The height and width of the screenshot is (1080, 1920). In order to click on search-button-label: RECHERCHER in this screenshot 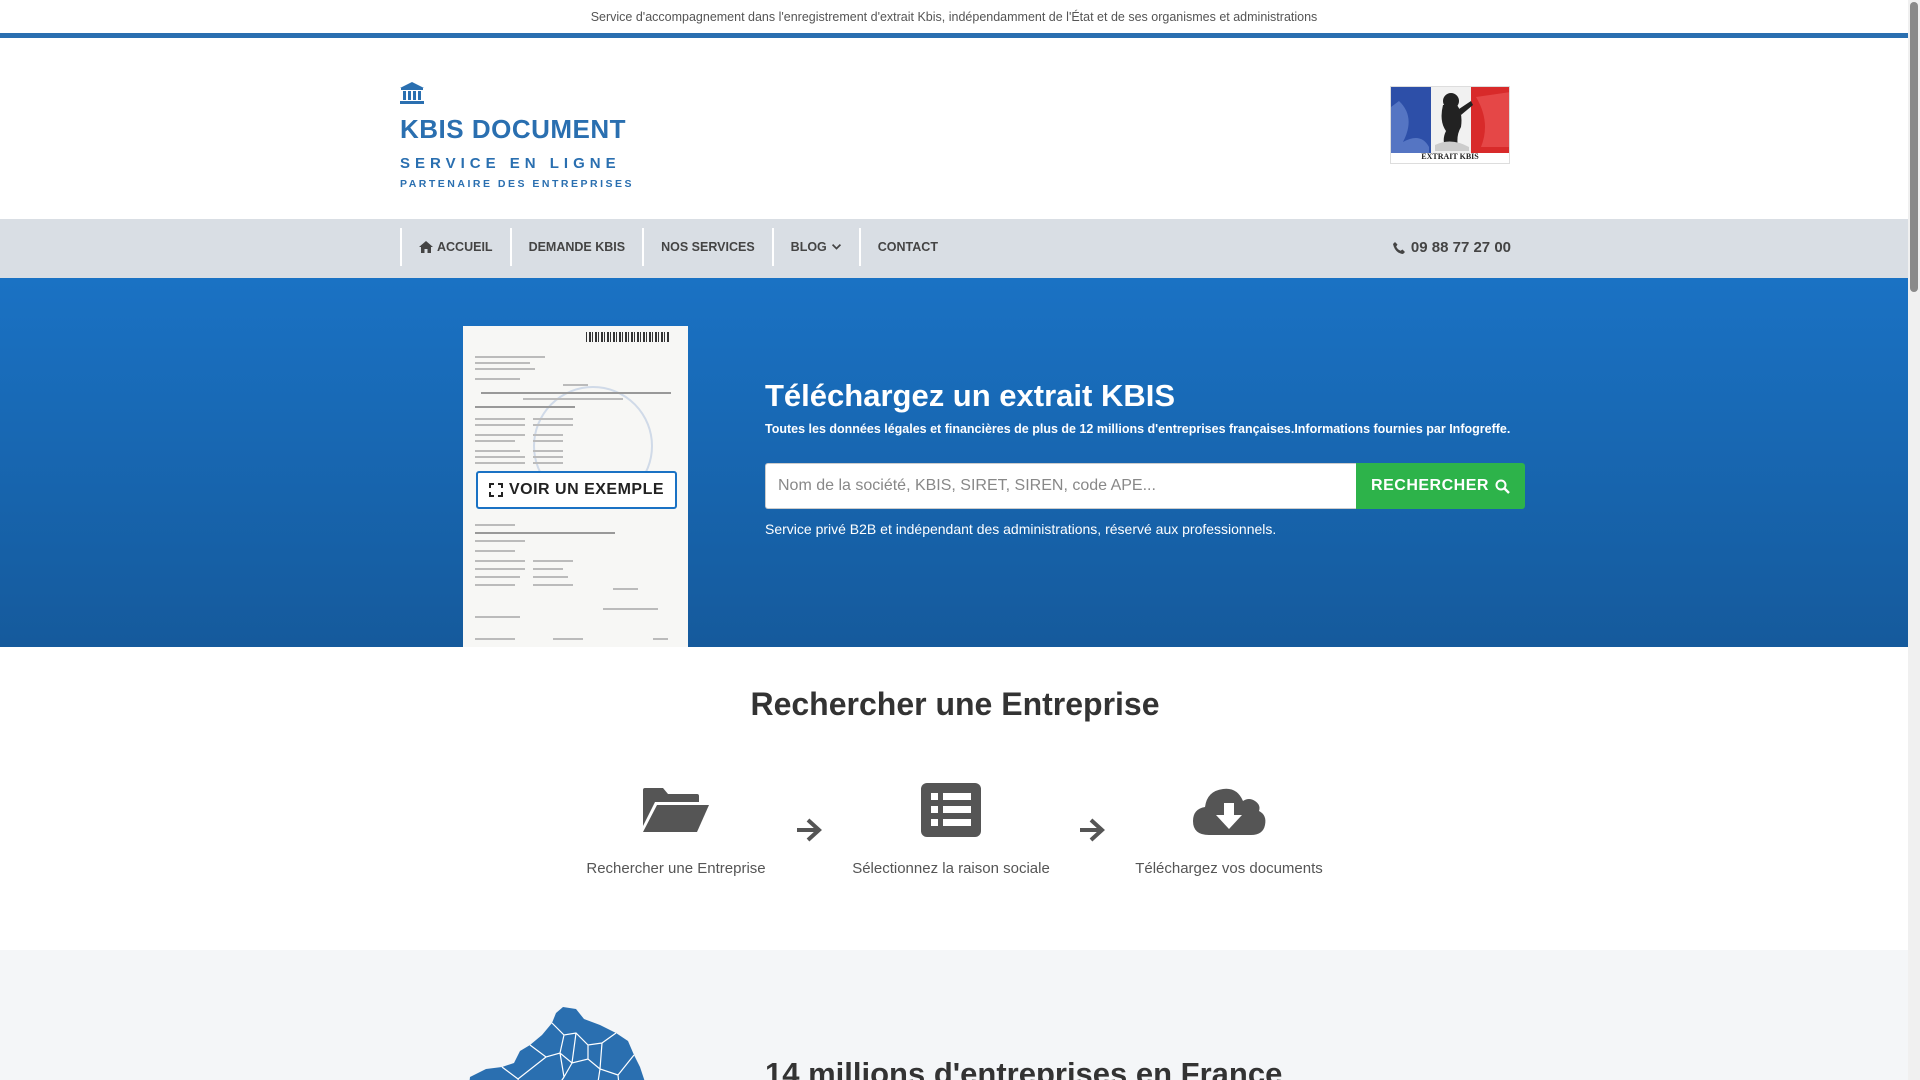, I will do `click(1430, 485)`.